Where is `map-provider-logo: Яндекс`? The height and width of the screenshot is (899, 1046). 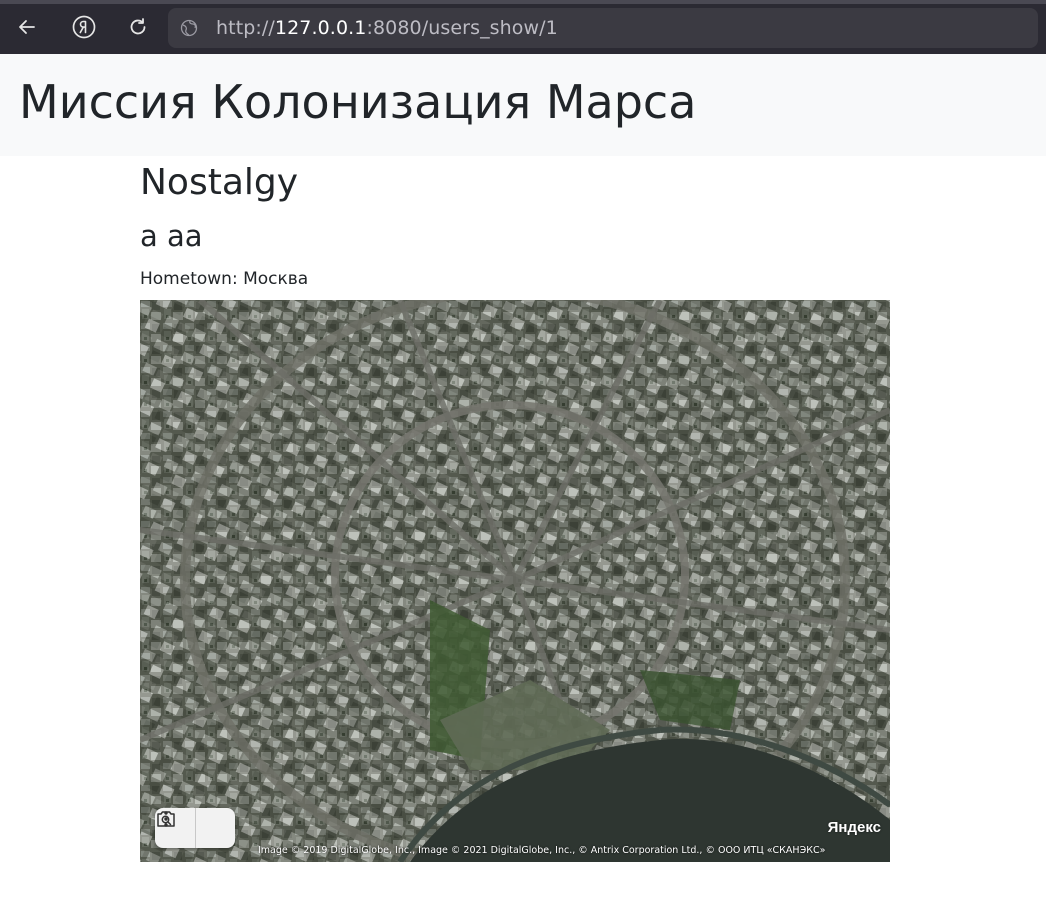 map-provider-logo: Яндекс is located at coordinates (854, 827).